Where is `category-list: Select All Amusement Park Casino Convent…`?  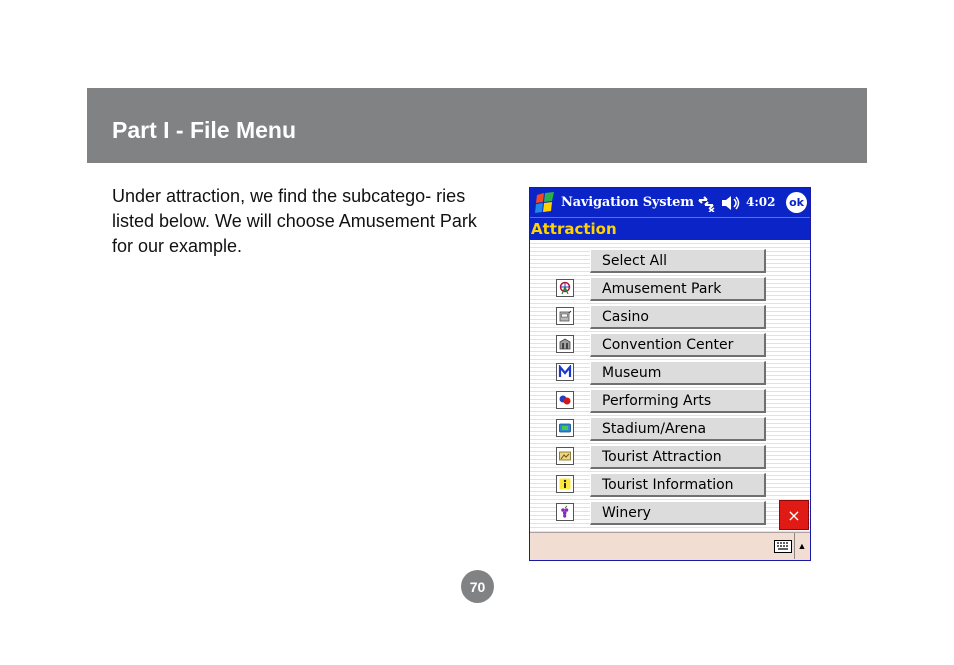
category-list: Select All Amusement Park Casino Convent… is located at coordinates (670, 386).